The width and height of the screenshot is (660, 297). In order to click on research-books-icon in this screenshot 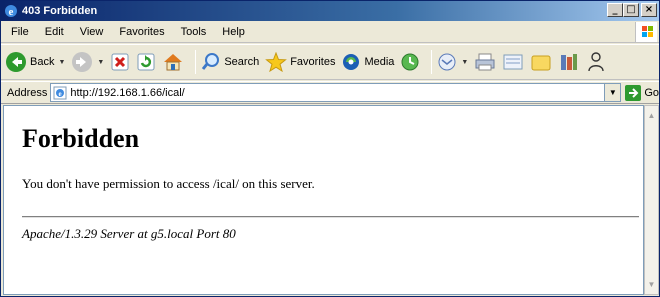, I will do `click(569, 62)`.